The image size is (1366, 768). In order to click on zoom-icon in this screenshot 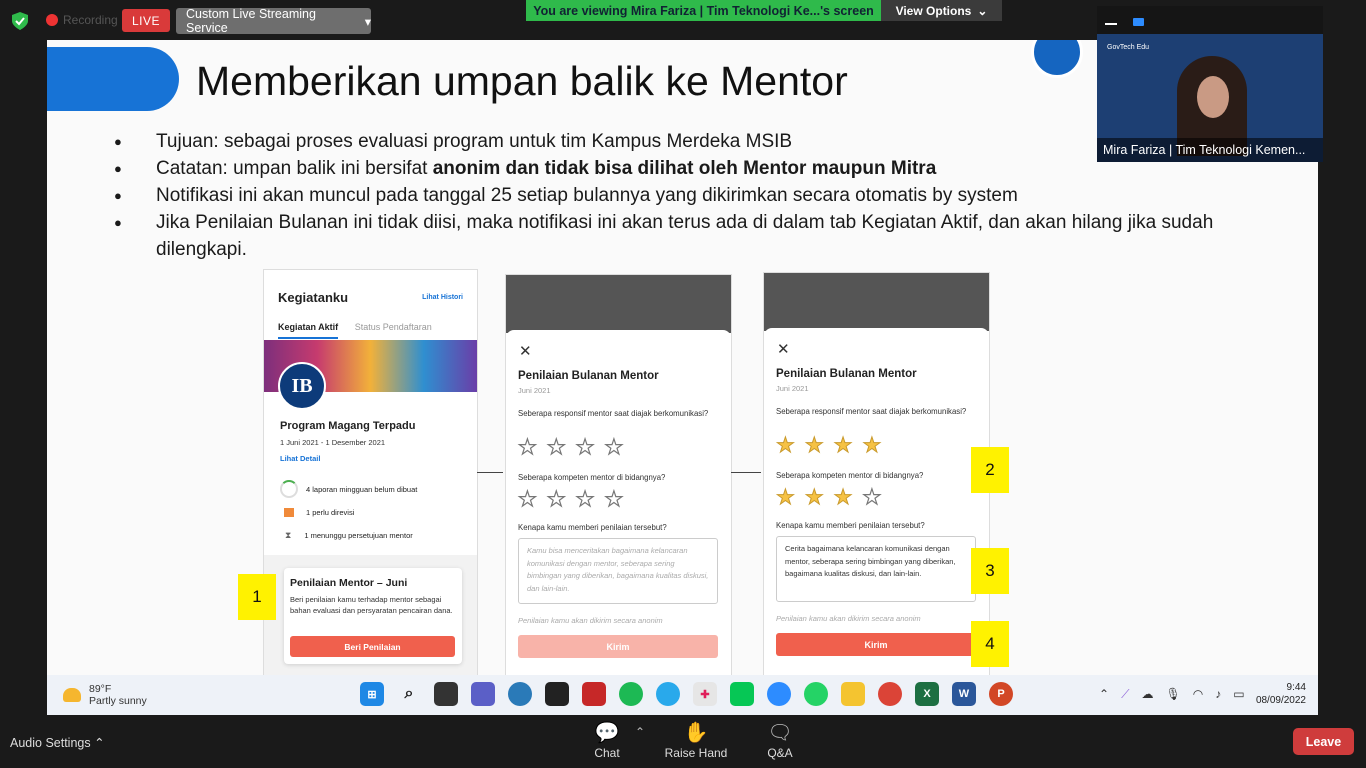, I will do `click(779, 694)`.